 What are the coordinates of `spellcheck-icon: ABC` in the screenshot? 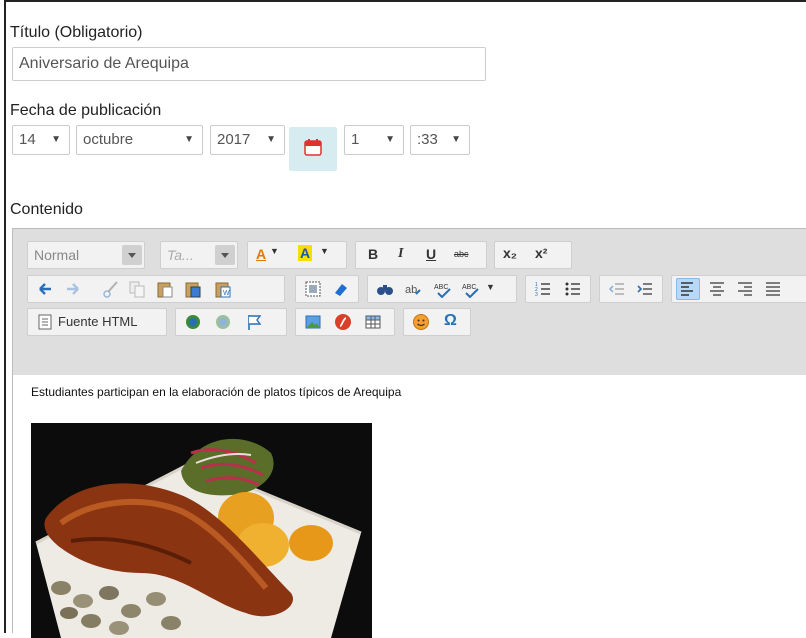 It's located at (443, 289).